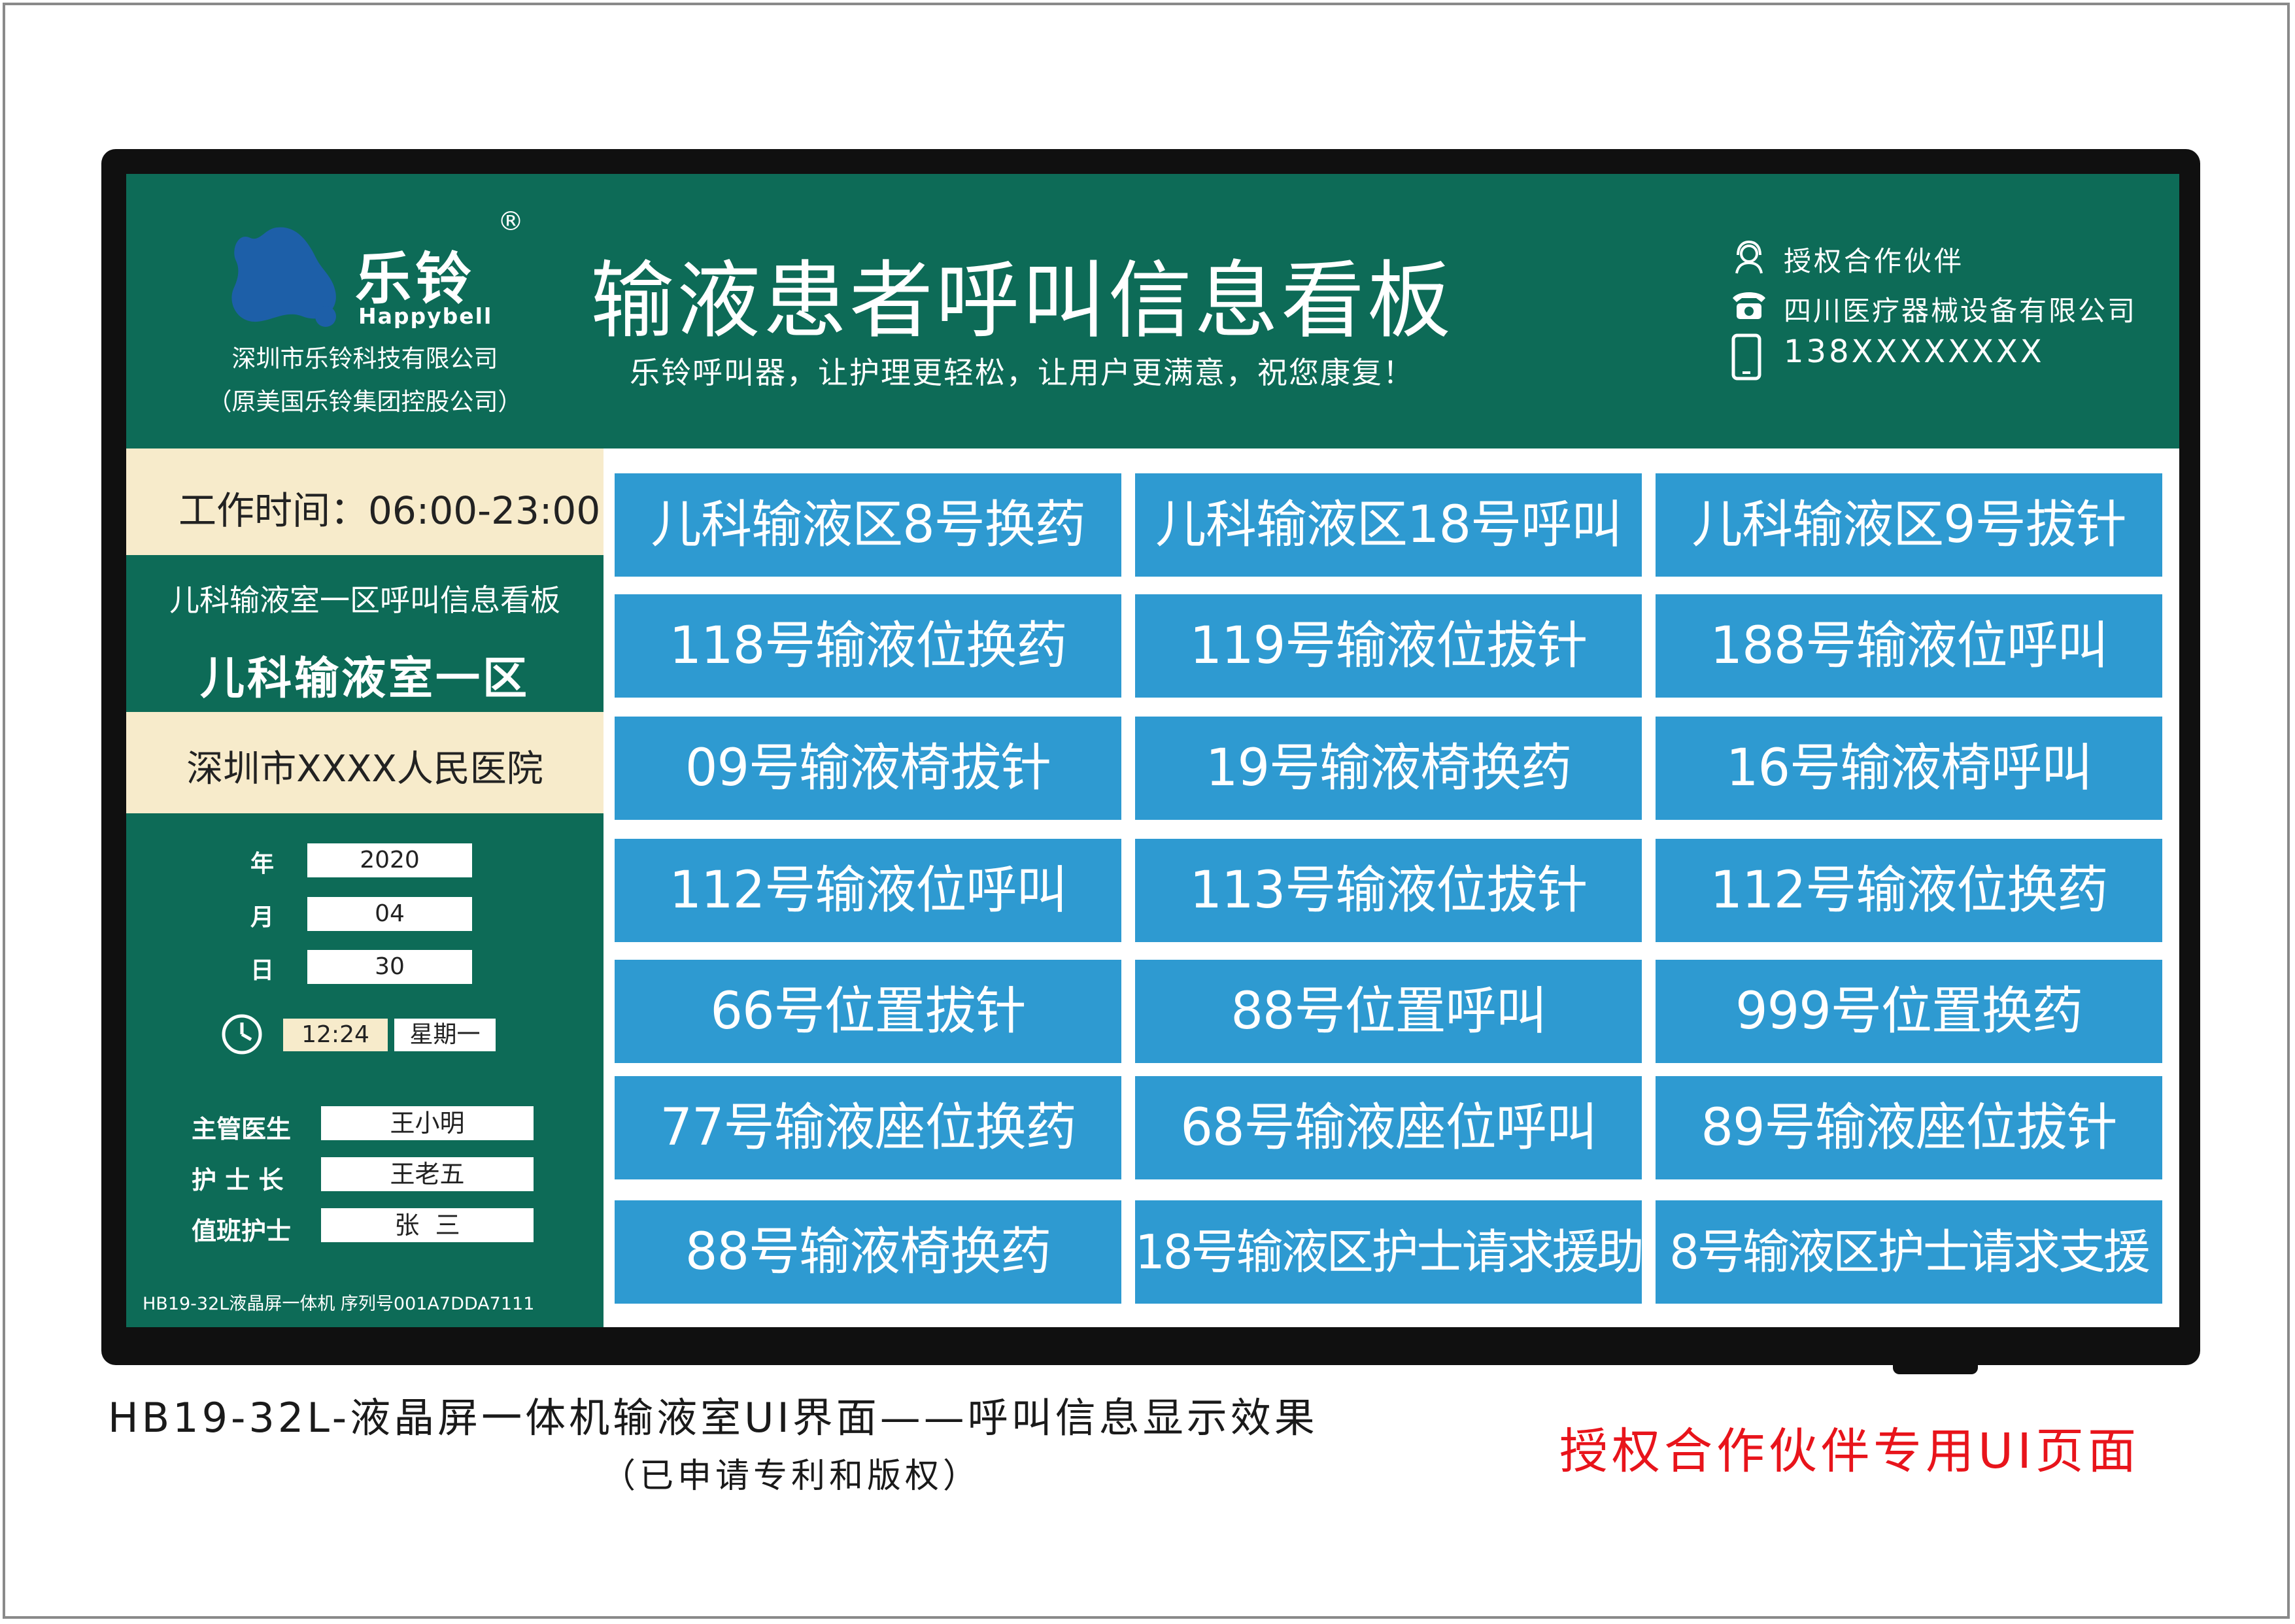  What do you see at coordinates (364, 769) in the screenshot?
I see `hospital-name: 深圳市XXXX人民医院` at bounding box center [364, 769].